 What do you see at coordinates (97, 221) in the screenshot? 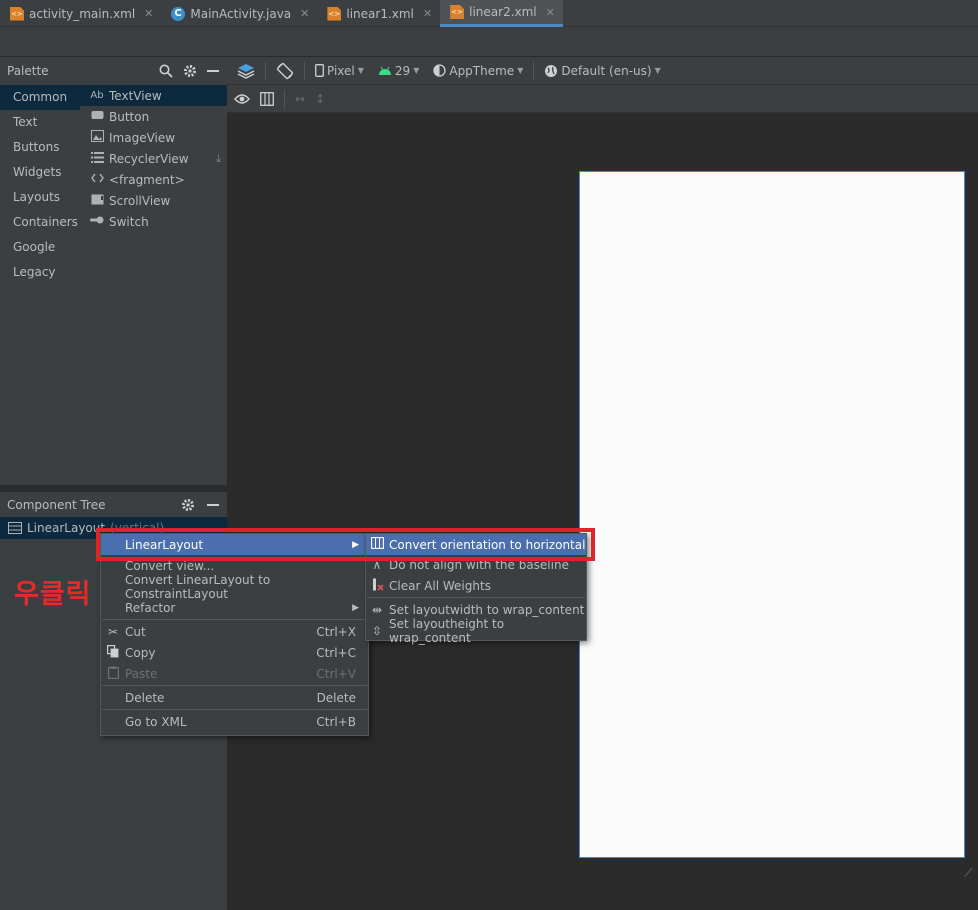
I see `switch-icon` at bounding box center [97, 221].